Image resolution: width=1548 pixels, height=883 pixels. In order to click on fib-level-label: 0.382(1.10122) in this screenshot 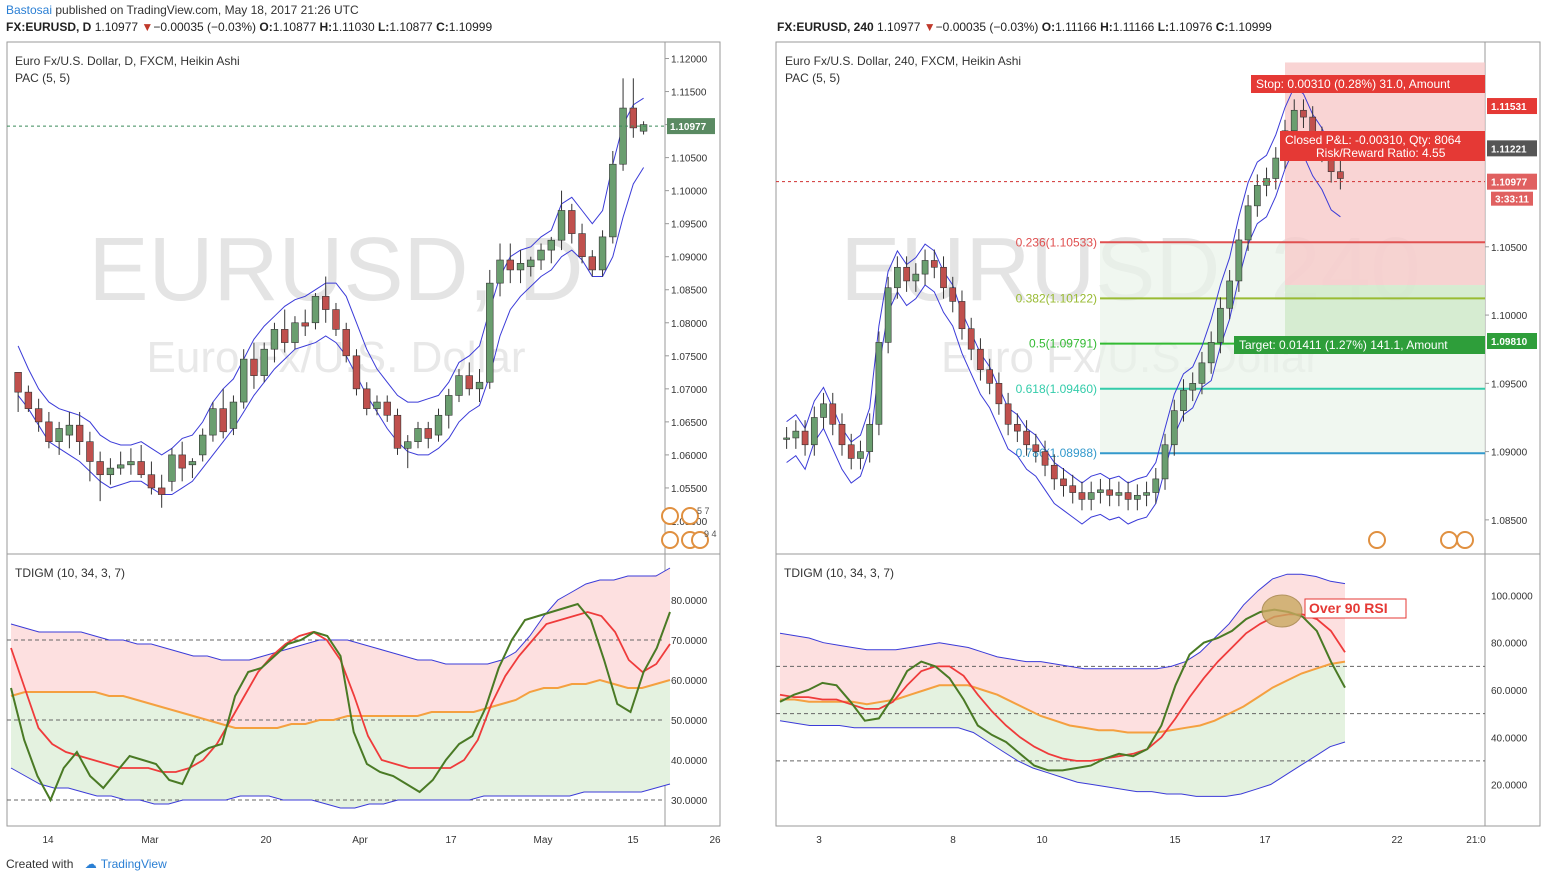, I will do `click(1056, 298)`.